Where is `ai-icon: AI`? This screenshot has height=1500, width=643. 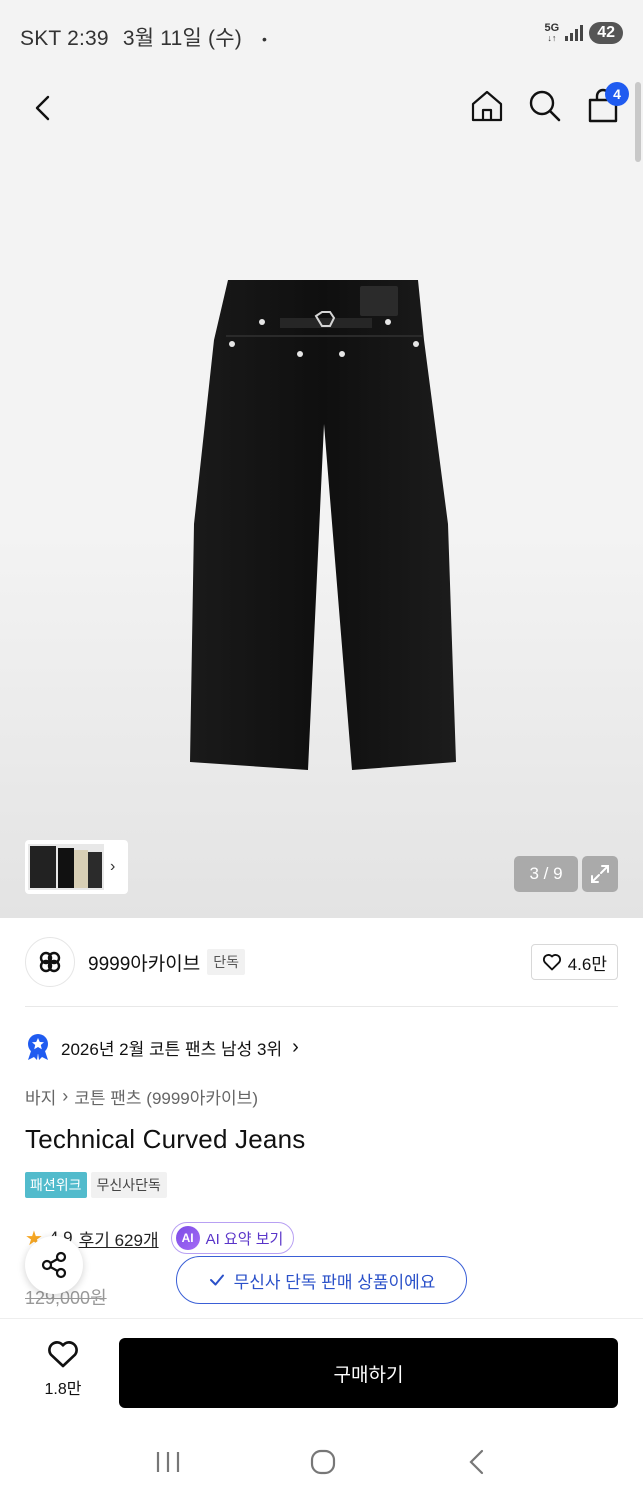
ai-icon: AI is located at coordinates (187, 1238).